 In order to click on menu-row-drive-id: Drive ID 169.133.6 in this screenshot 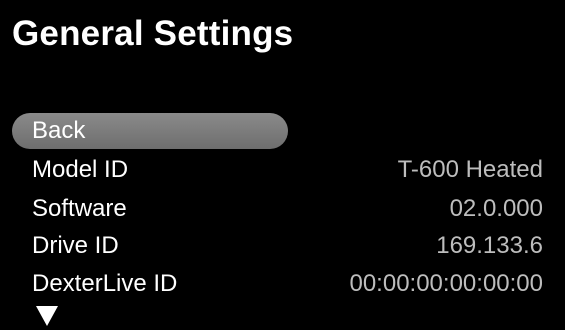, I will do `click(282, 246)`.